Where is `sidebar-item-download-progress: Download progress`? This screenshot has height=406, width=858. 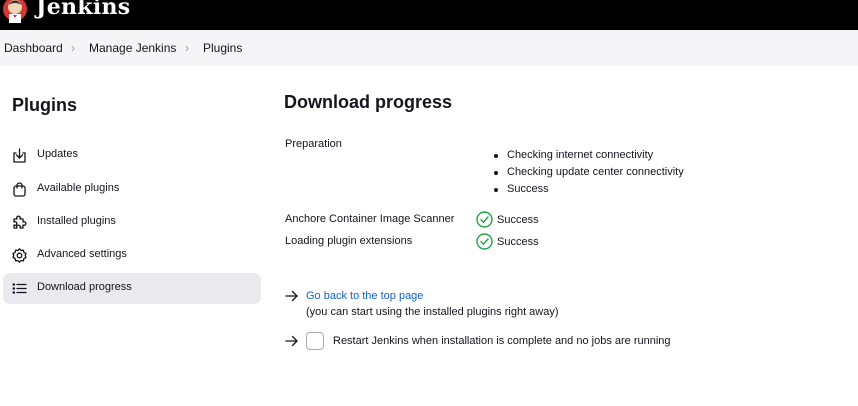
sidebar-item-download-progress: Download progress is located at coordinates (132, 288).